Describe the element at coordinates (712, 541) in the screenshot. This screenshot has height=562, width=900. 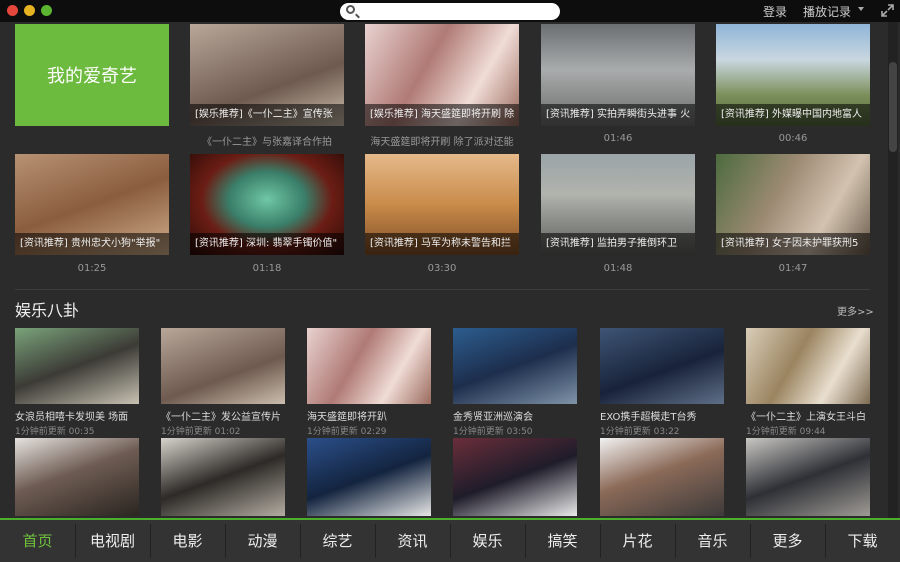
I see `nav-item-9: 音乐` at that location.